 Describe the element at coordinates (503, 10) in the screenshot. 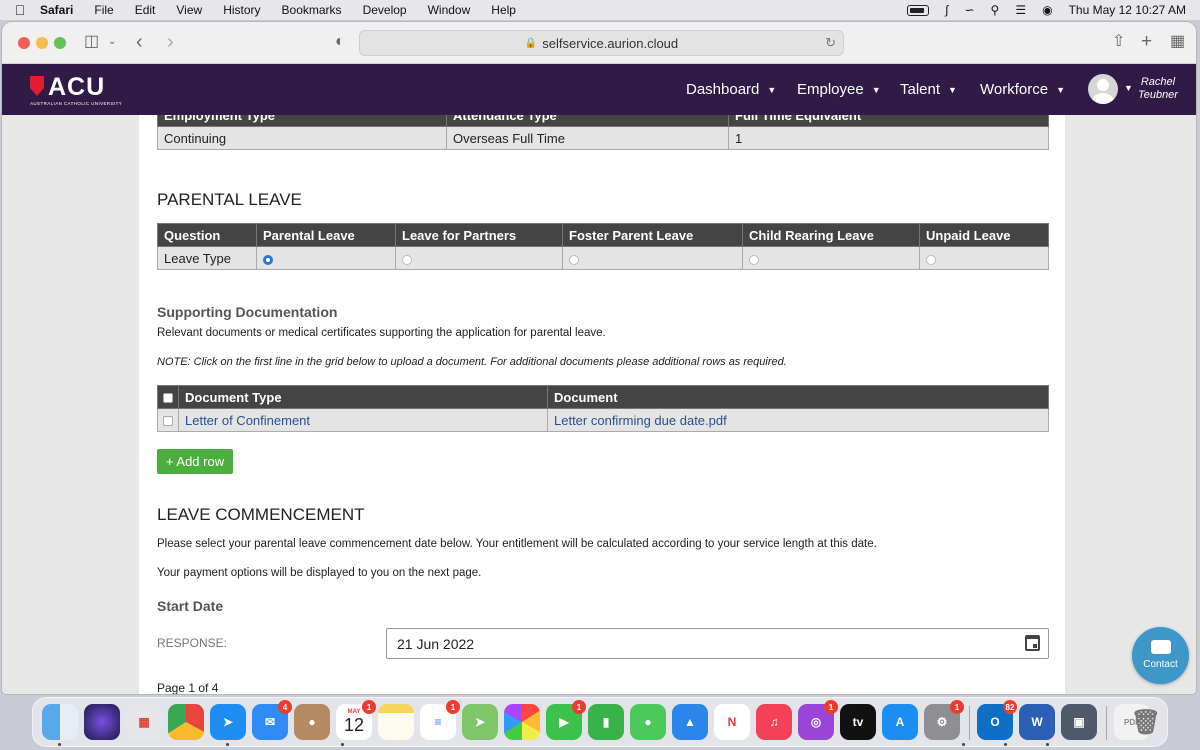

I see `menu-help: Help` at that location.